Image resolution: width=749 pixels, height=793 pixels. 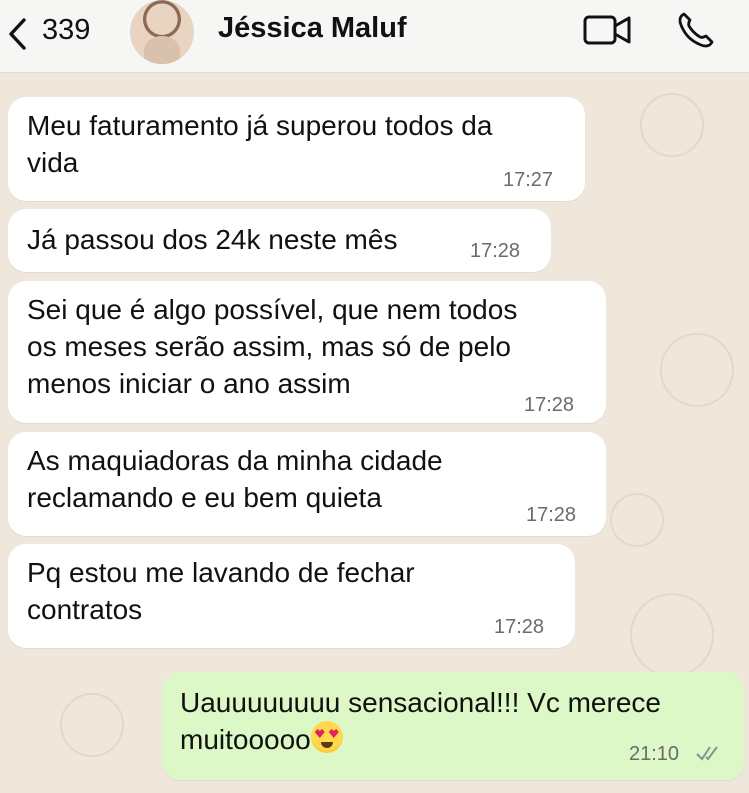 I want to click on phone-call-icon, so click(x=696, y=30).